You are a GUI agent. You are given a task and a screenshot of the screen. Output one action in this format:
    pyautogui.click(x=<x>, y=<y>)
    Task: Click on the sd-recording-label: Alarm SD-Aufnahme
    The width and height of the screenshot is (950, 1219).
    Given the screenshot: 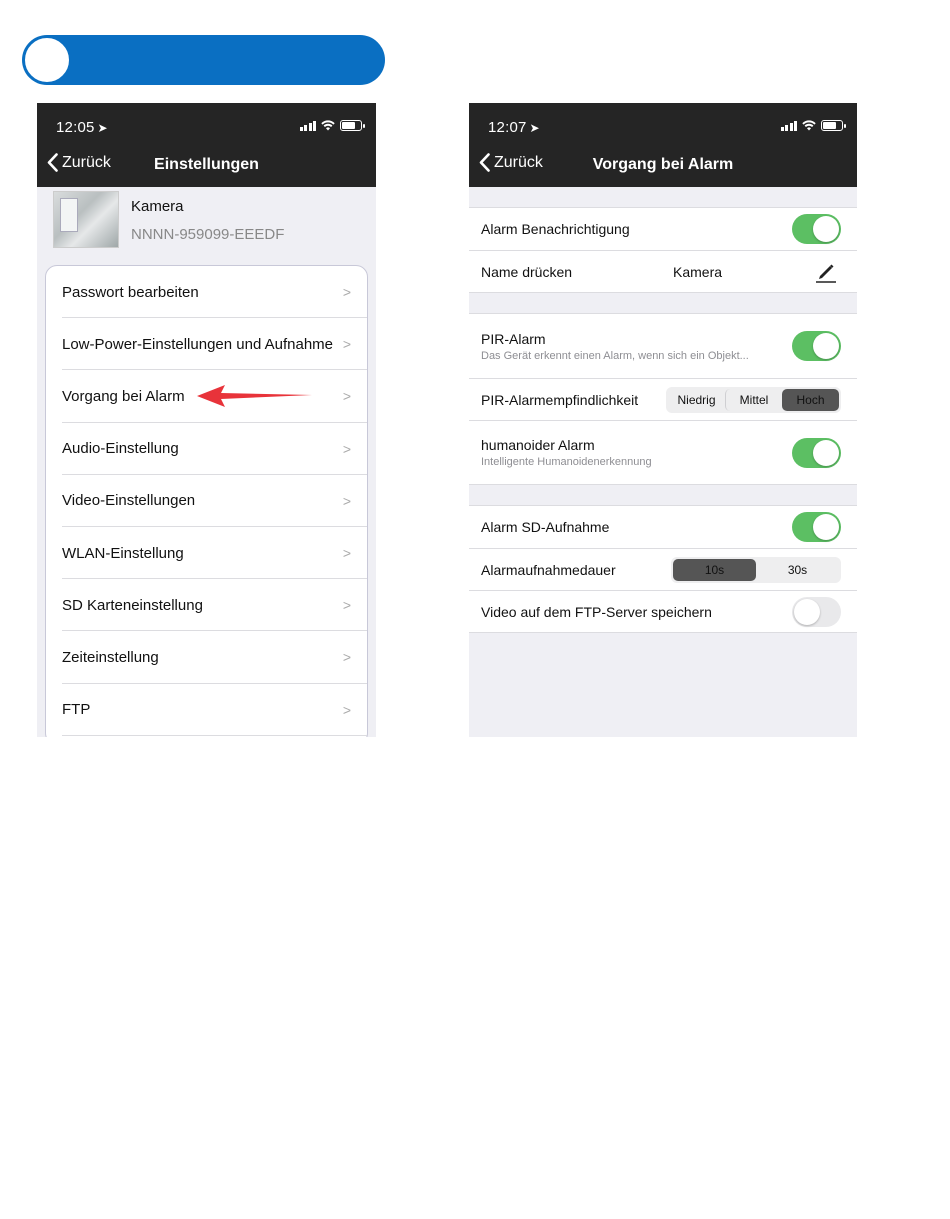 What is the action you would take?
    pyautogui.click(x=545, y=527)
    